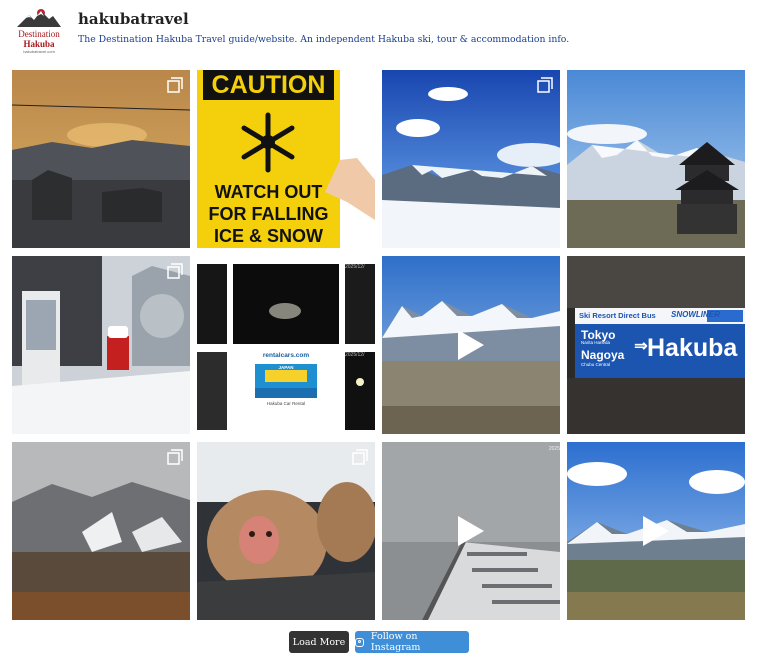 The image size is (757, 662). I want to click on logo-text-url: hakubatravel.com, so click(39, 51).